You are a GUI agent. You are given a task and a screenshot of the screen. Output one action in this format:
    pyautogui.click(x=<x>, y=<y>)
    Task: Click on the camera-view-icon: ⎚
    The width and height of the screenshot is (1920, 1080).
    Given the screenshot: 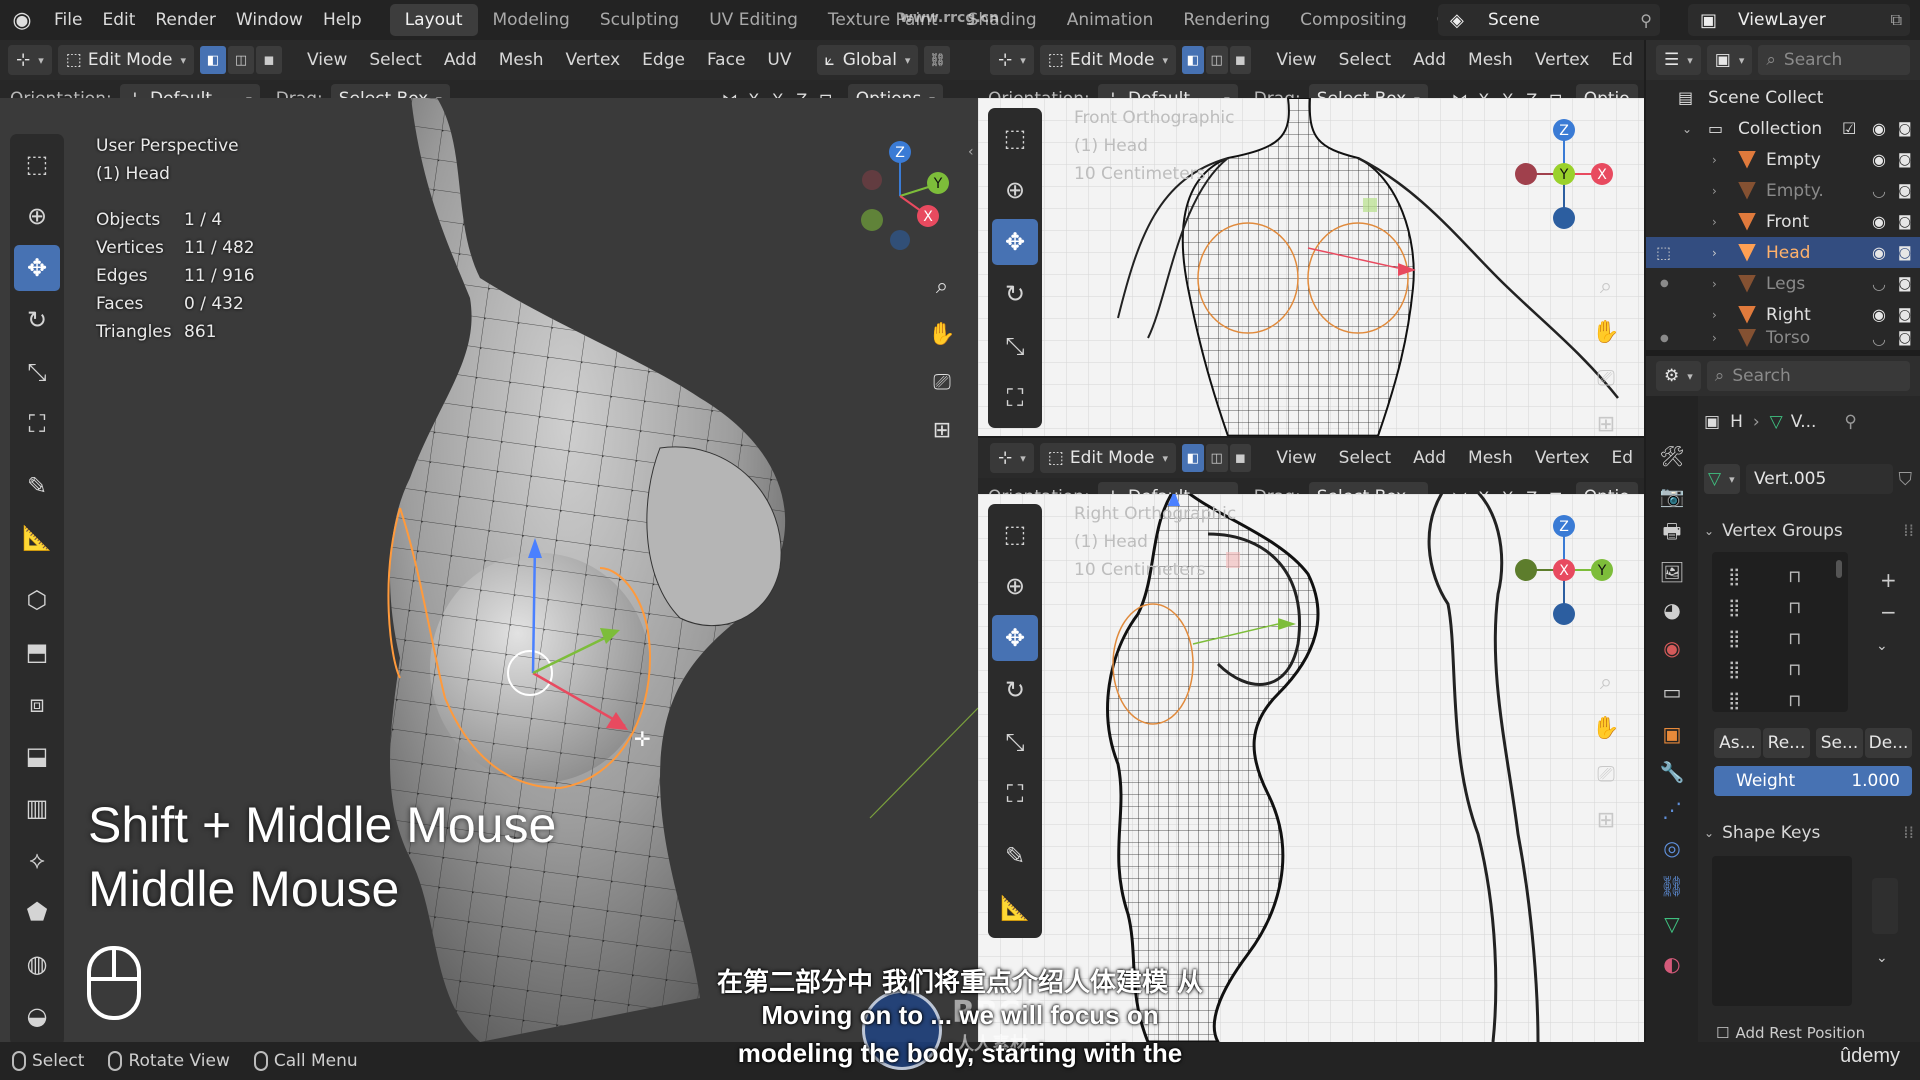 What is the action you would take?
    pyautogui.click(x=1606, y=774)
    